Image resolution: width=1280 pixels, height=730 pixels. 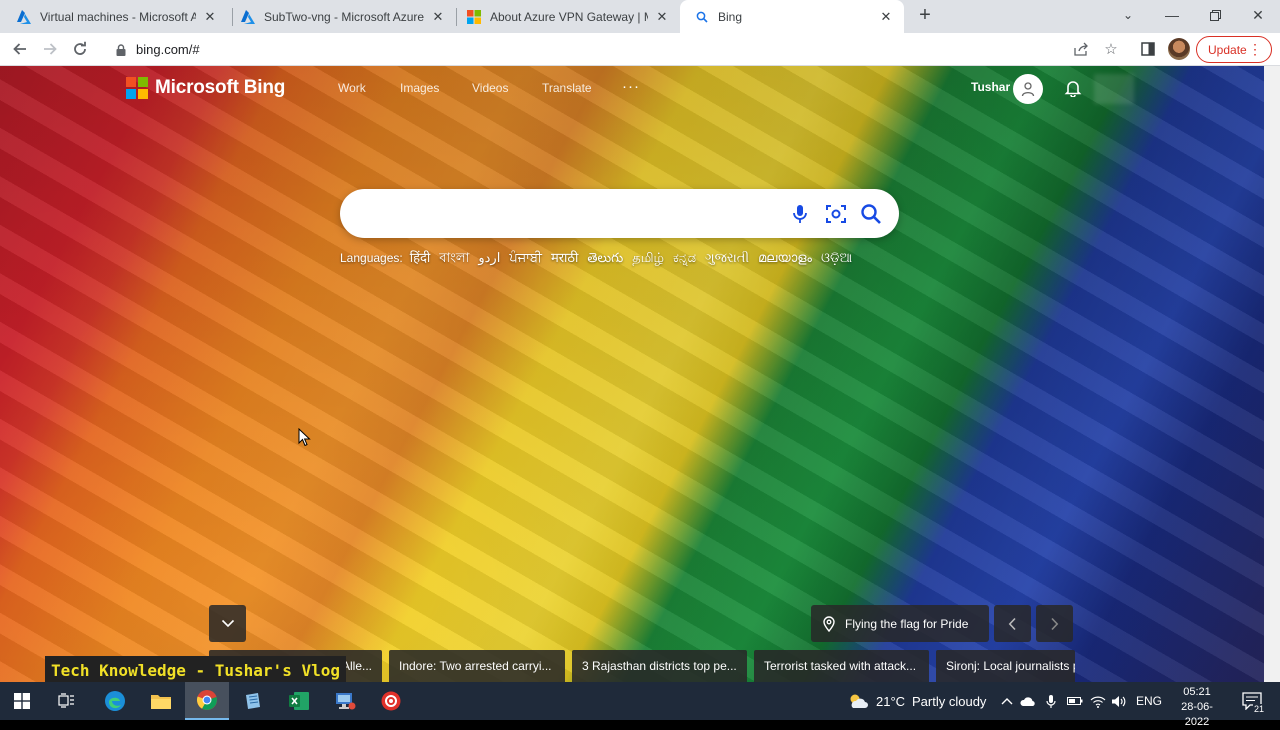 I want to click on lock-icon, so click(x=121, y=50).